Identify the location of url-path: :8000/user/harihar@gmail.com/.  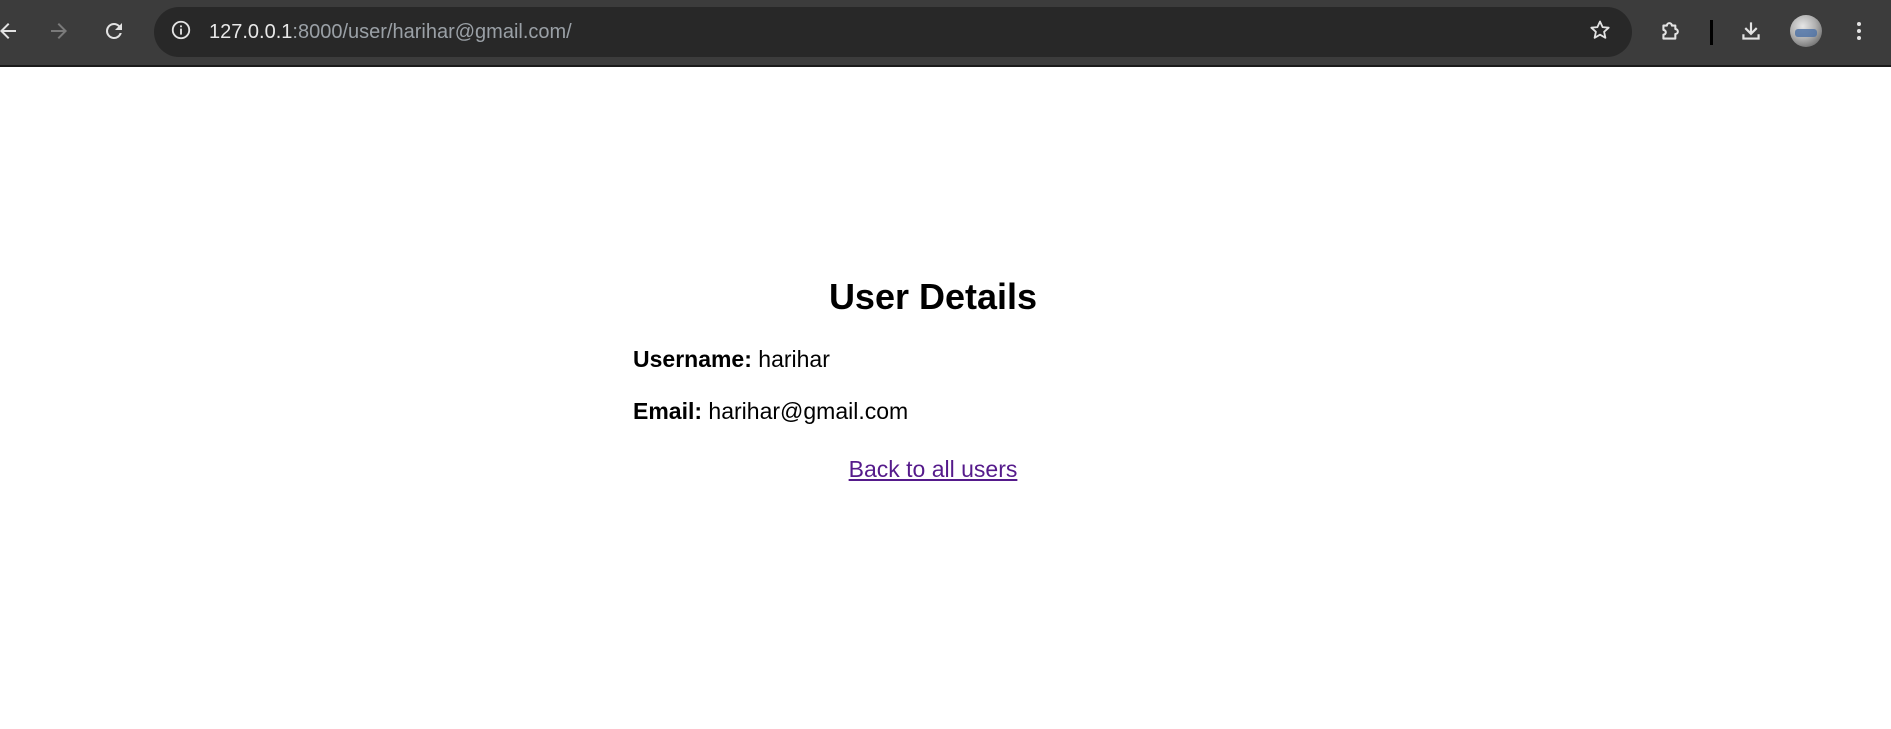
(432, 32).